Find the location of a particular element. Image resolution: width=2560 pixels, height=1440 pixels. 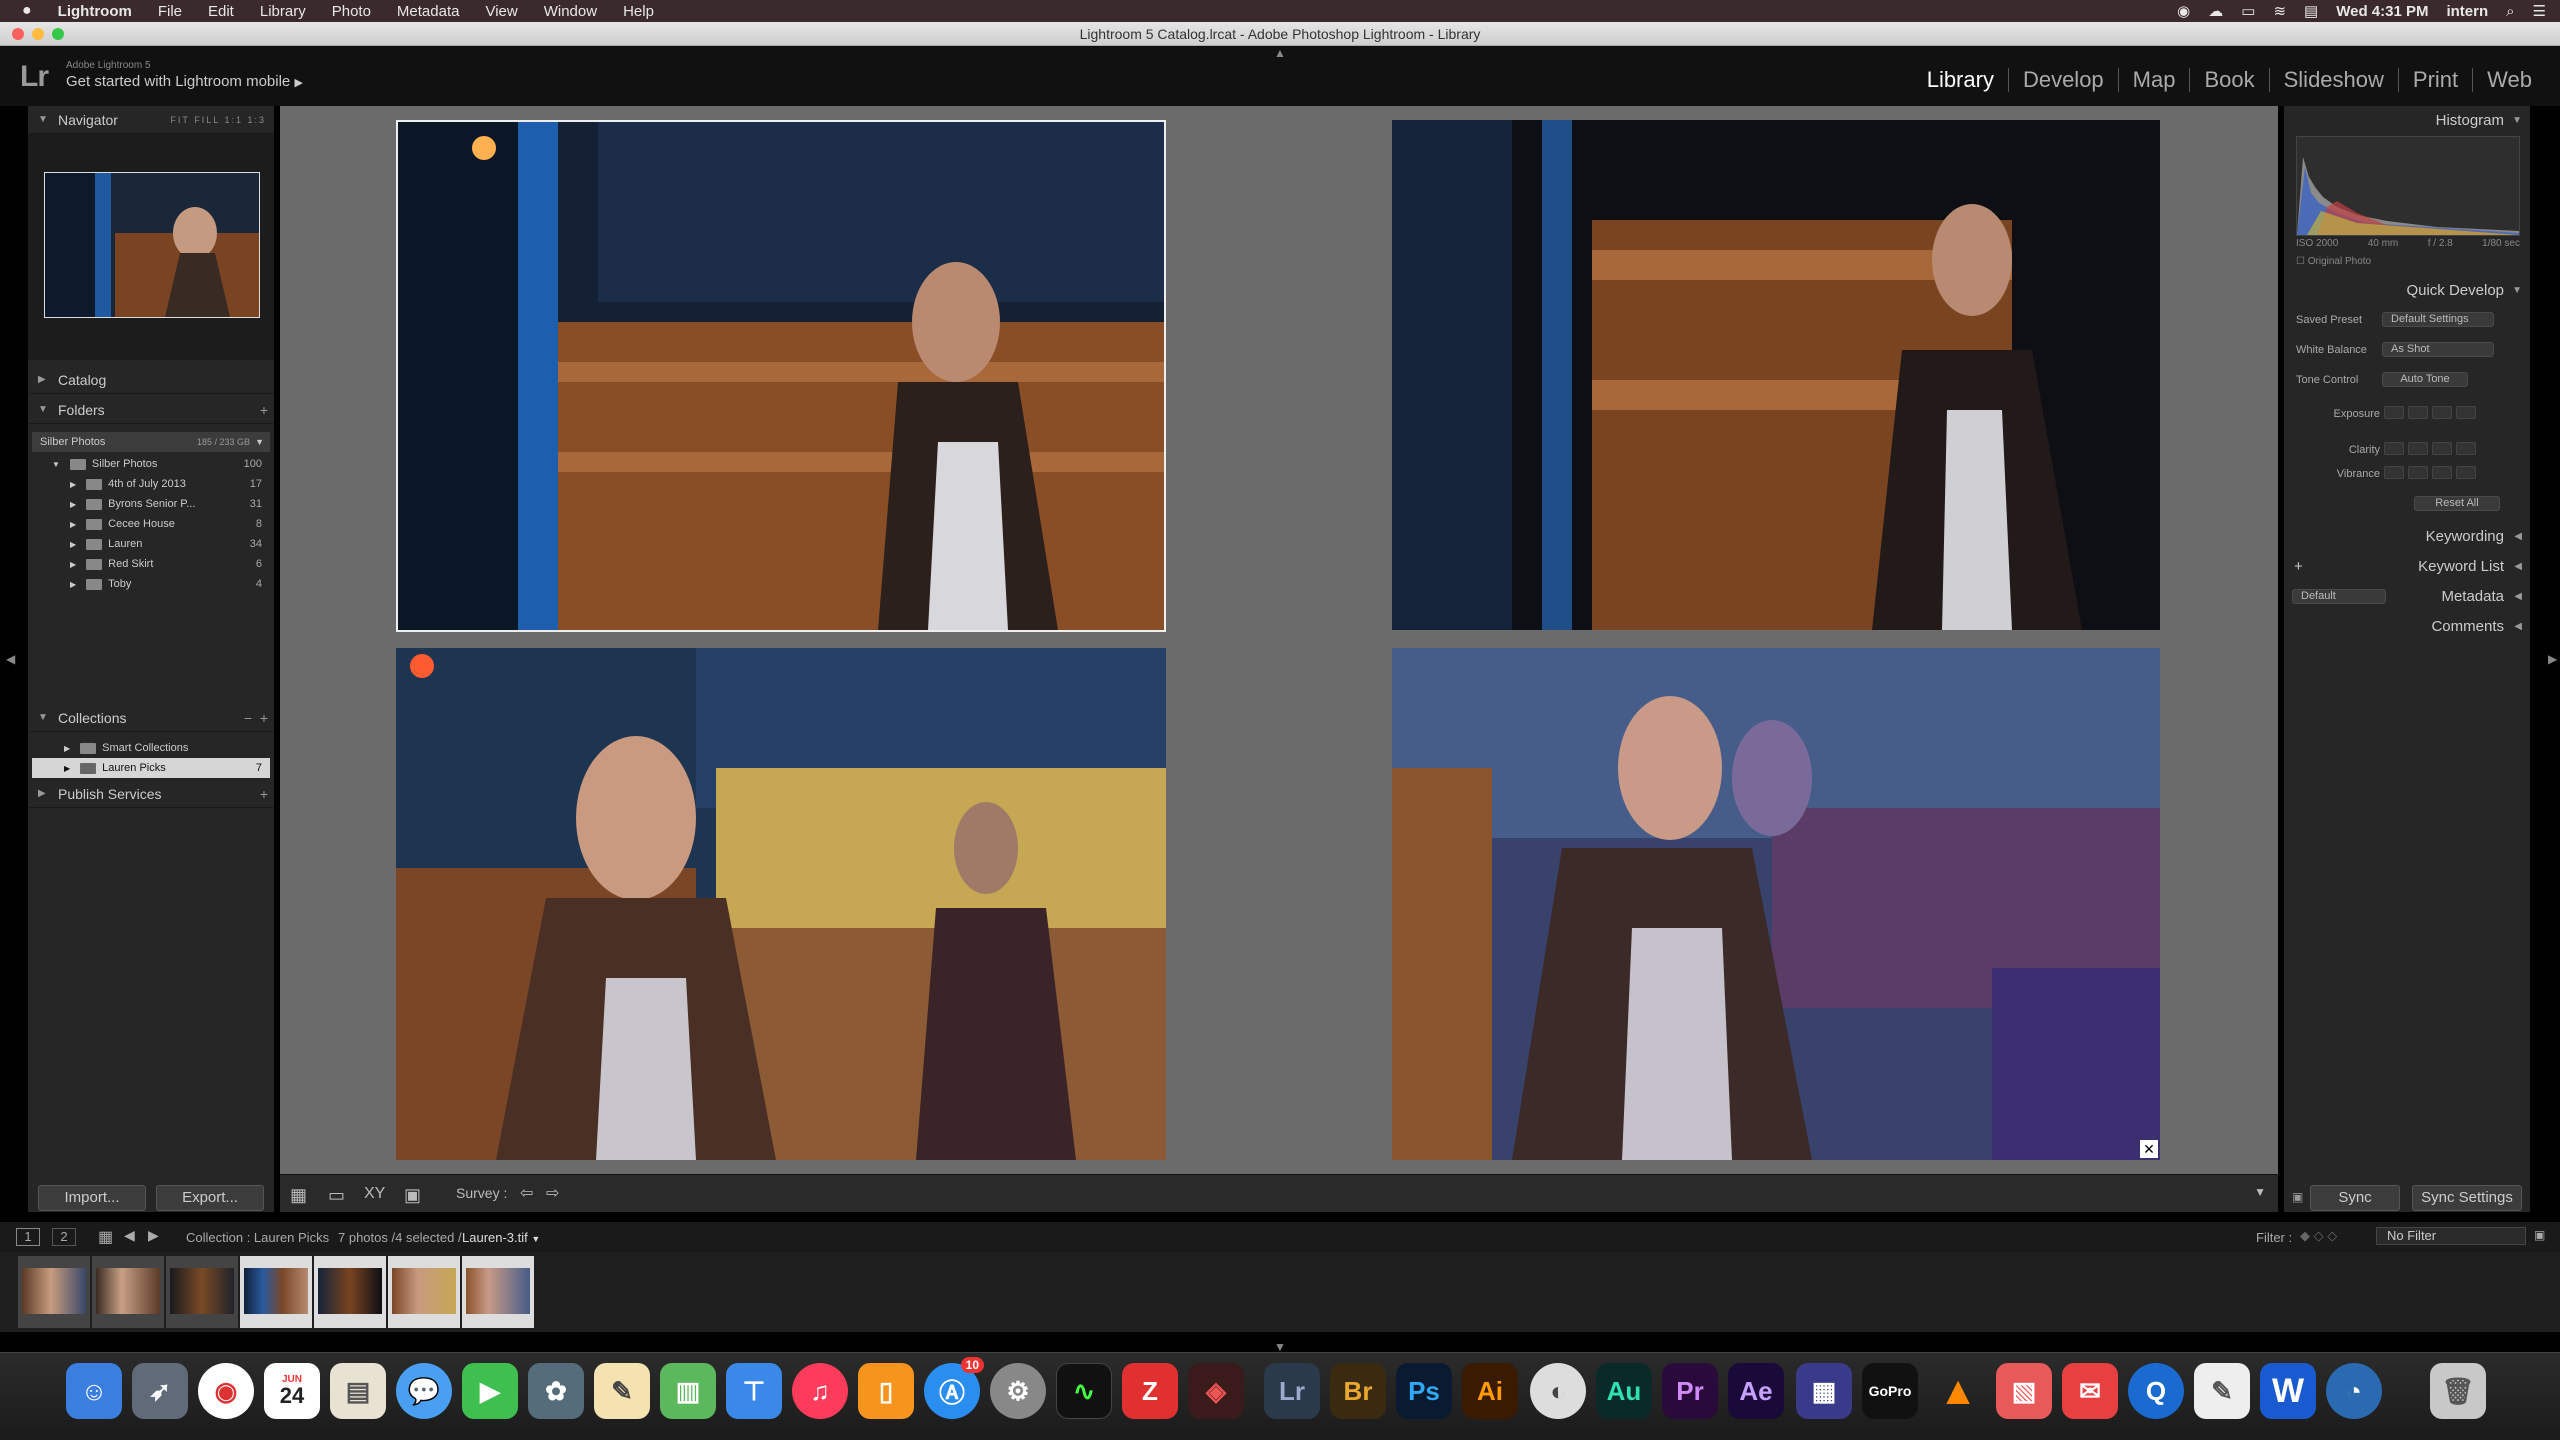

folder-item: ▶ Byrons Senior P... 31 is located at coordinates (151, 504).